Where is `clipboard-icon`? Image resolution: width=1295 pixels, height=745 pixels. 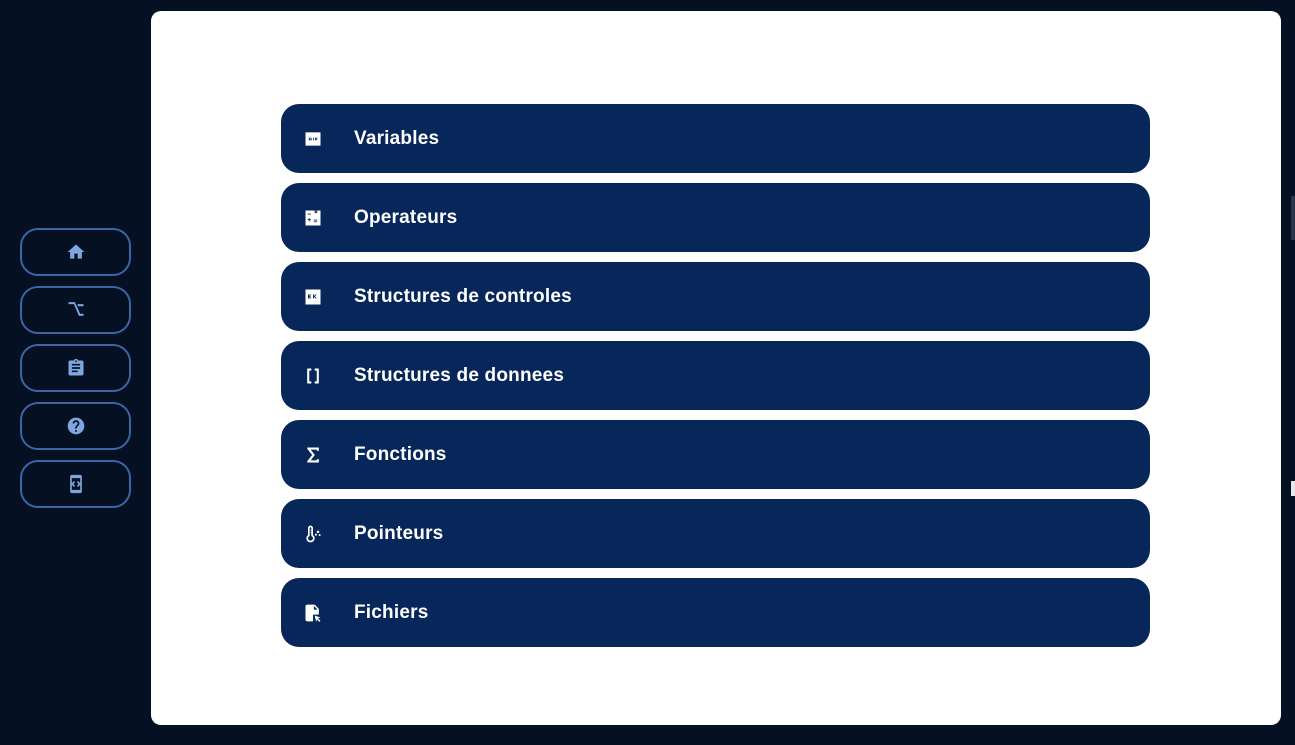 clipboard-icon is located at coordinates (75, 367).